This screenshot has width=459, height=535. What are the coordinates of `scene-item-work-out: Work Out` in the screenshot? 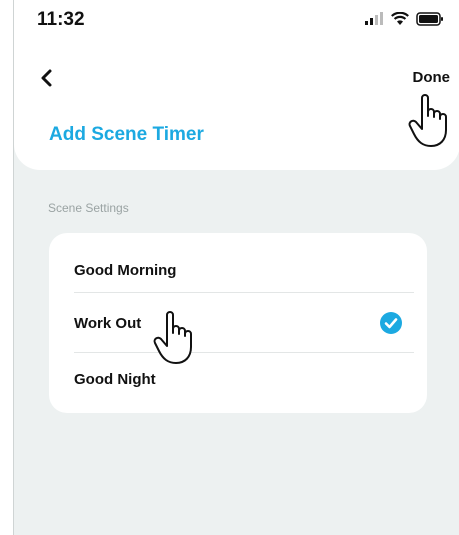 It's located at (244, 323).